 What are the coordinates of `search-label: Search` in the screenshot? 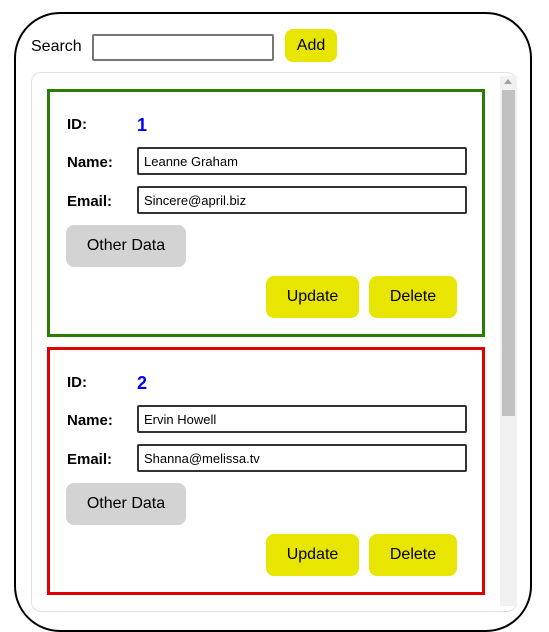 It's located at (56, 46).